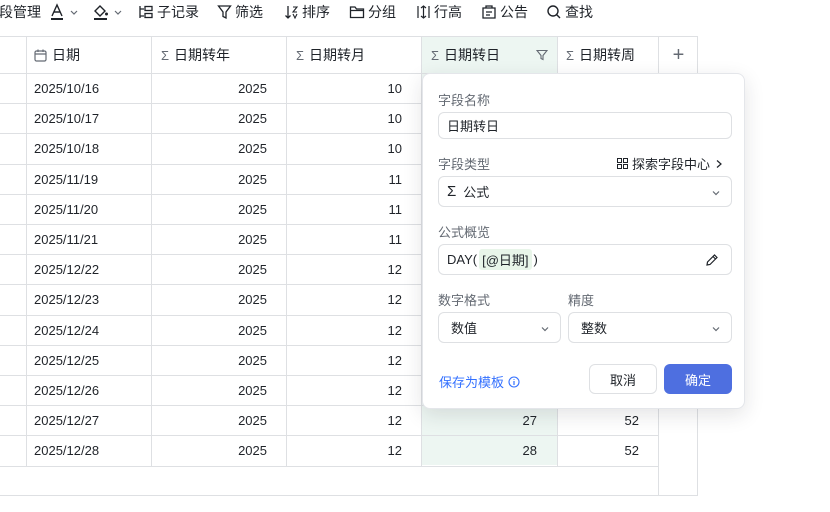 The height and width of the screenshot is (512, 830). I want to click on column-header-month: Σ 日期转月, so click(357, 55).